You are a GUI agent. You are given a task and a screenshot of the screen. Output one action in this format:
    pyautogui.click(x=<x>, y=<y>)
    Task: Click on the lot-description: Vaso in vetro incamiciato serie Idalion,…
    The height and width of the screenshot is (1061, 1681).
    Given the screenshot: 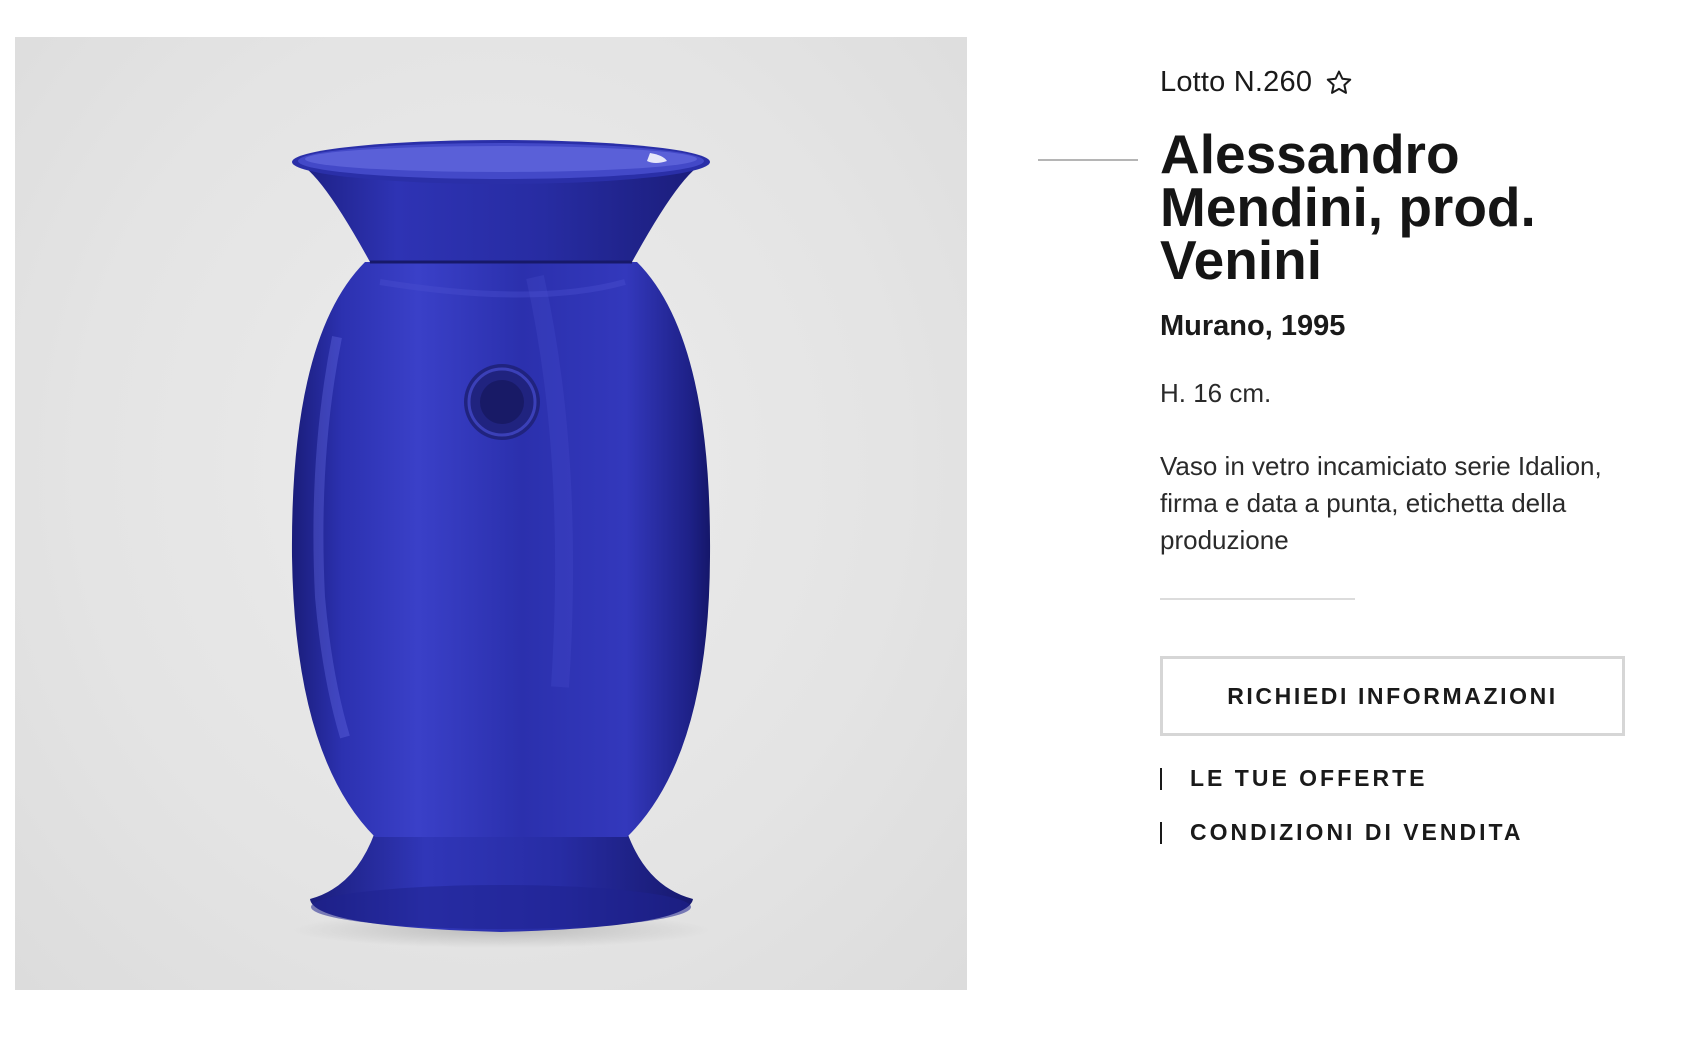 What is the action you would take?
    pyautogui.click(x=1381, y=503)
    